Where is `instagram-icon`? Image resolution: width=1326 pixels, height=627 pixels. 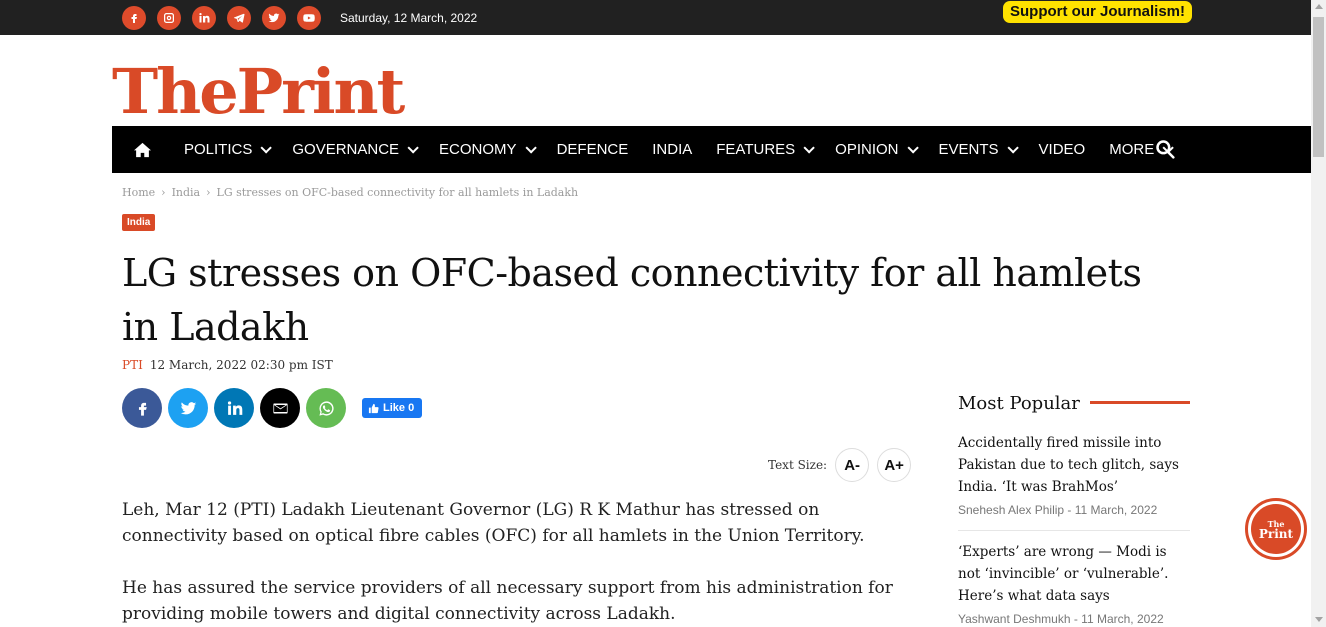 instagram-icon is located at coordinates (169, 18).